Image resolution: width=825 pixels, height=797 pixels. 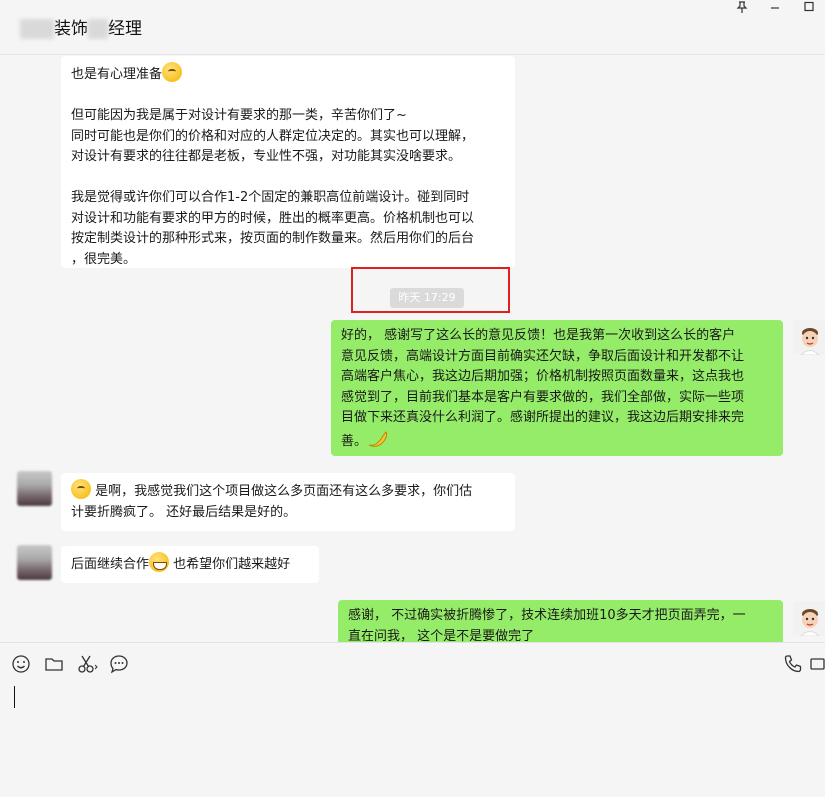 I want to click on message-line: 高端客户焦心，我这边后期加强；价格机制按照页面数量来，这点我也, so click(x=543, y=376).